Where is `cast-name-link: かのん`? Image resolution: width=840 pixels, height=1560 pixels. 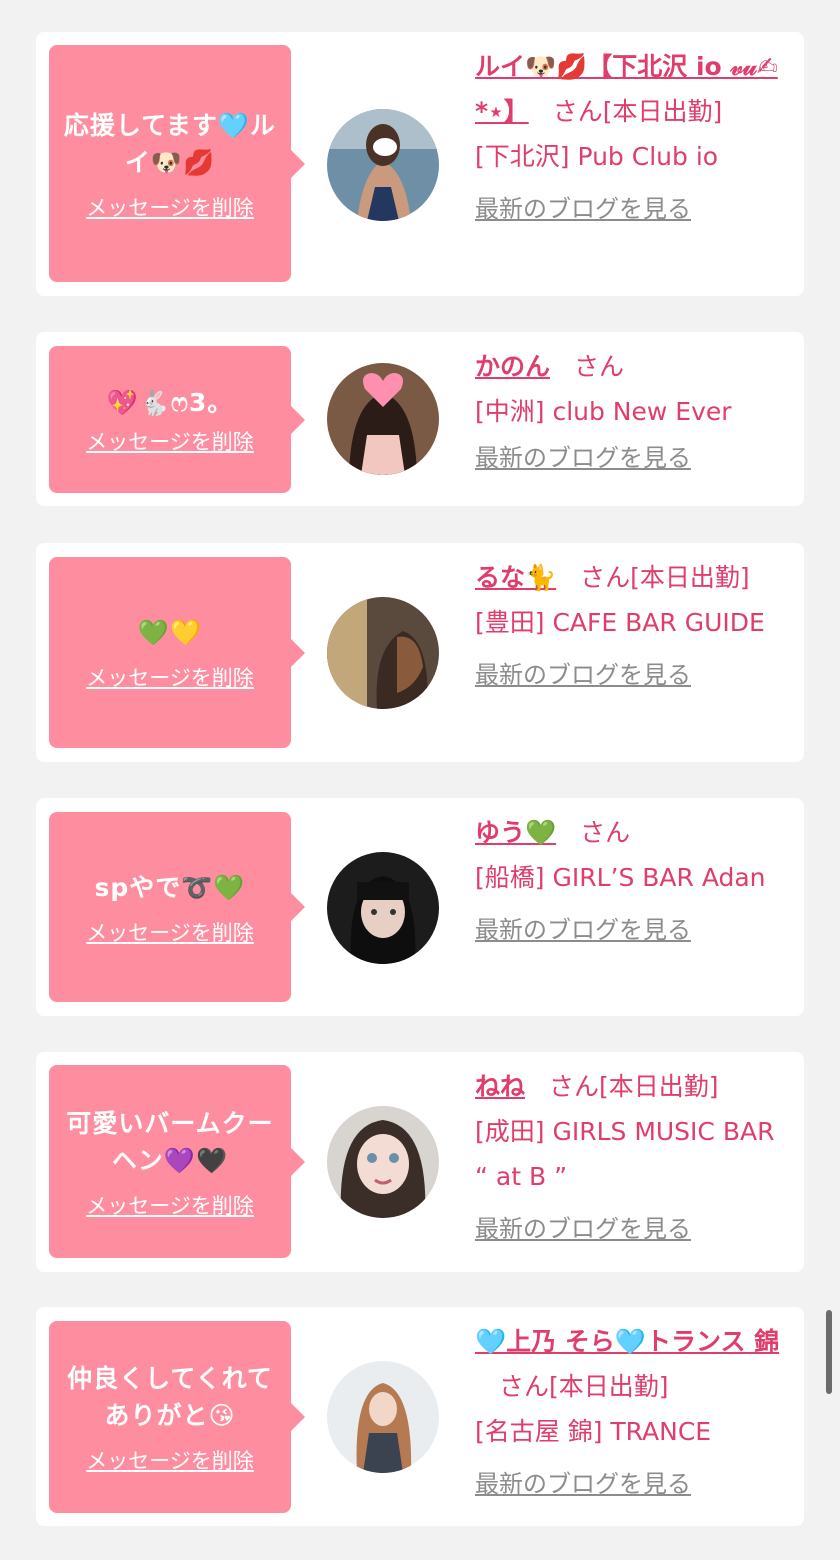 cast-name-link: かのん is located at coordinates (512, 366).